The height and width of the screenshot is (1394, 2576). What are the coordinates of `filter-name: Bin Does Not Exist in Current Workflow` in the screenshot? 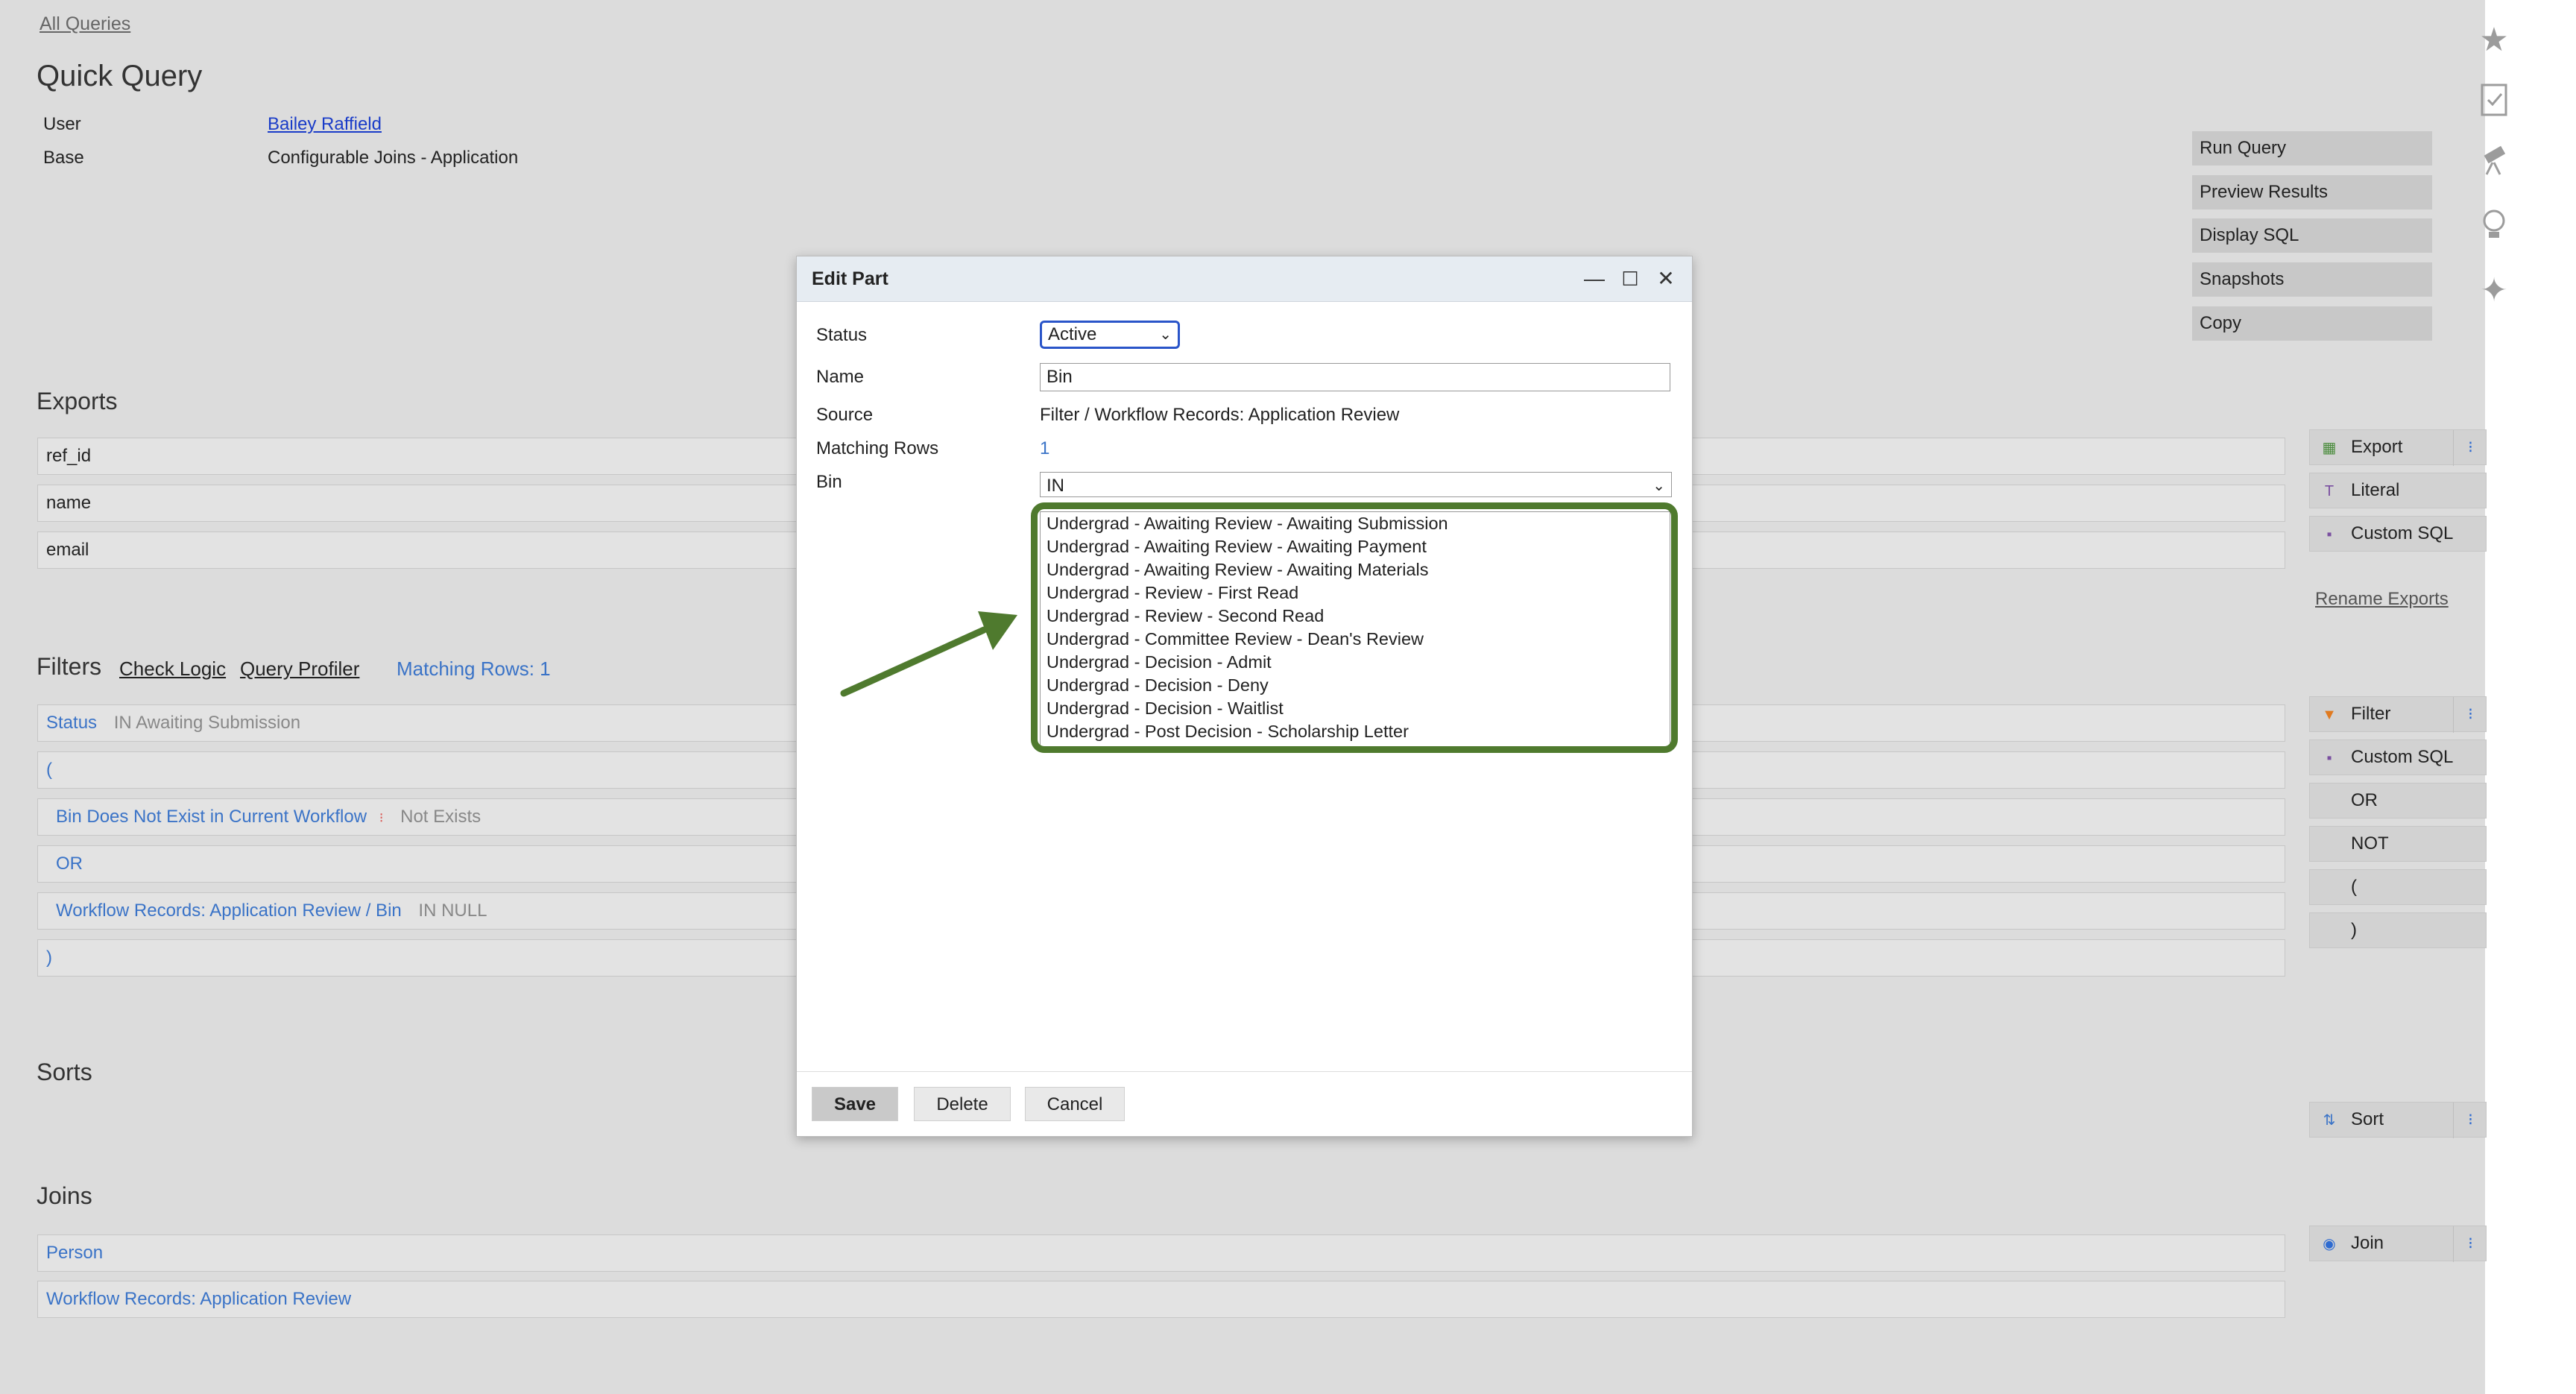 It's located at (212, 817).